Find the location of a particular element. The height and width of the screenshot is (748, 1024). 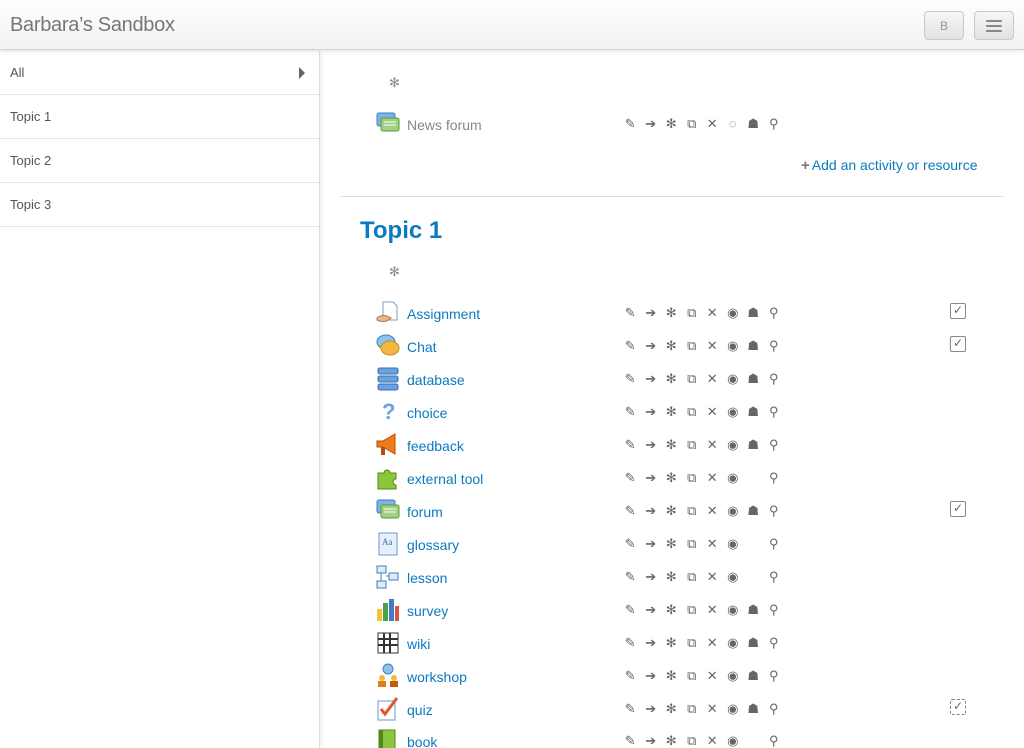

site-brand: Barbara’s Sandbox is located at coordinates (92, 25).